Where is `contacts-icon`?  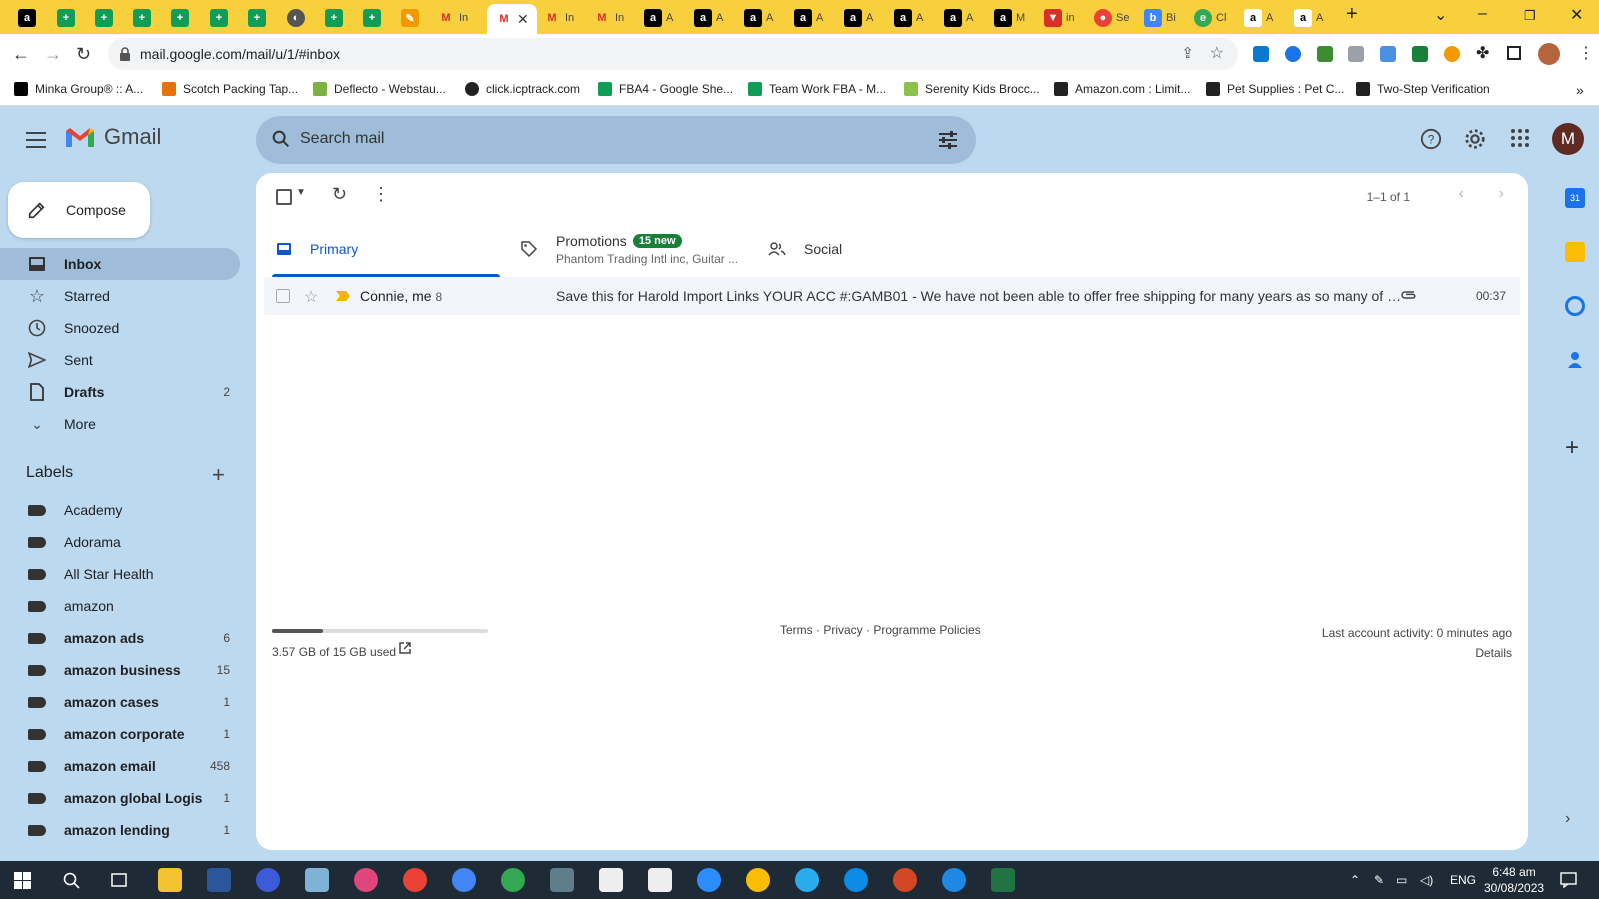
contacts-icon is located at coordinates (1575, 360).